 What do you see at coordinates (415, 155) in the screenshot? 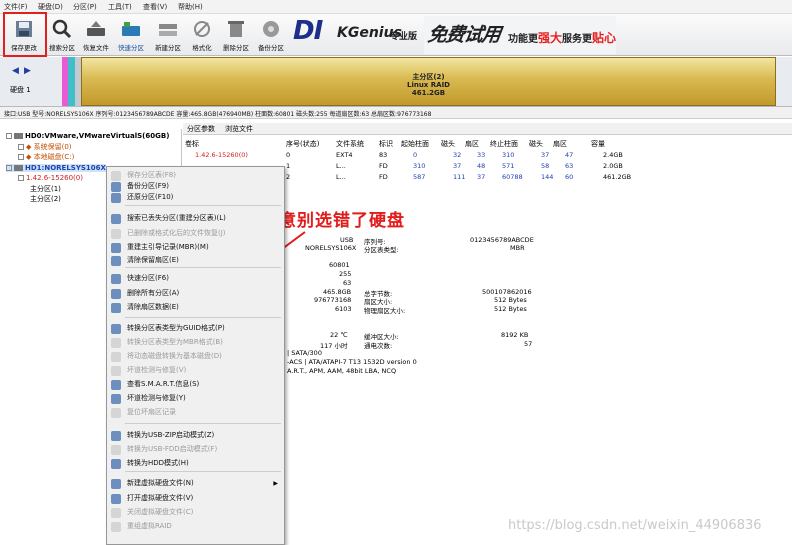
I see `table-cell: 0` at bounding box center [415, 155].